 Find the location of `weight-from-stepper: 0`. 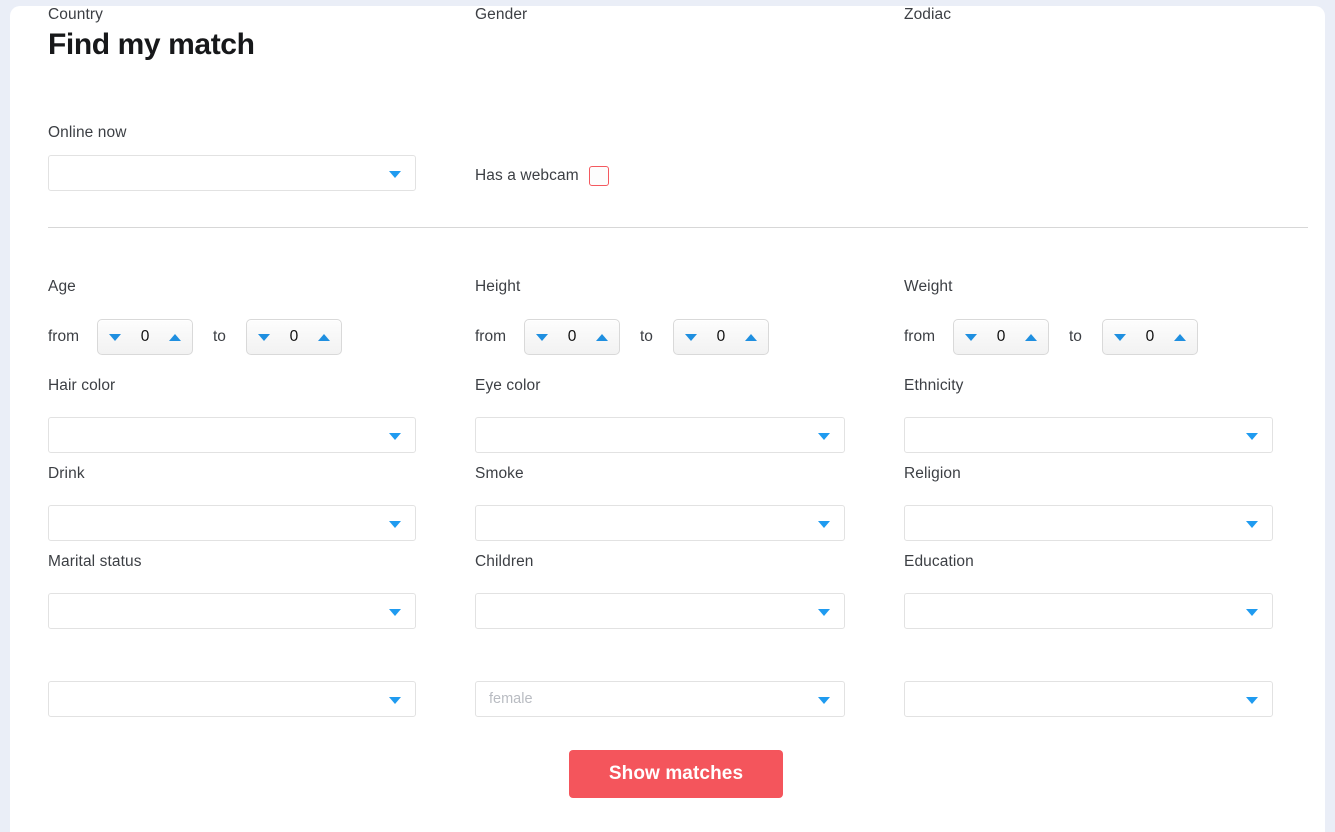

weight-from-stepper: 0 is located at coordinates (1001, 337).